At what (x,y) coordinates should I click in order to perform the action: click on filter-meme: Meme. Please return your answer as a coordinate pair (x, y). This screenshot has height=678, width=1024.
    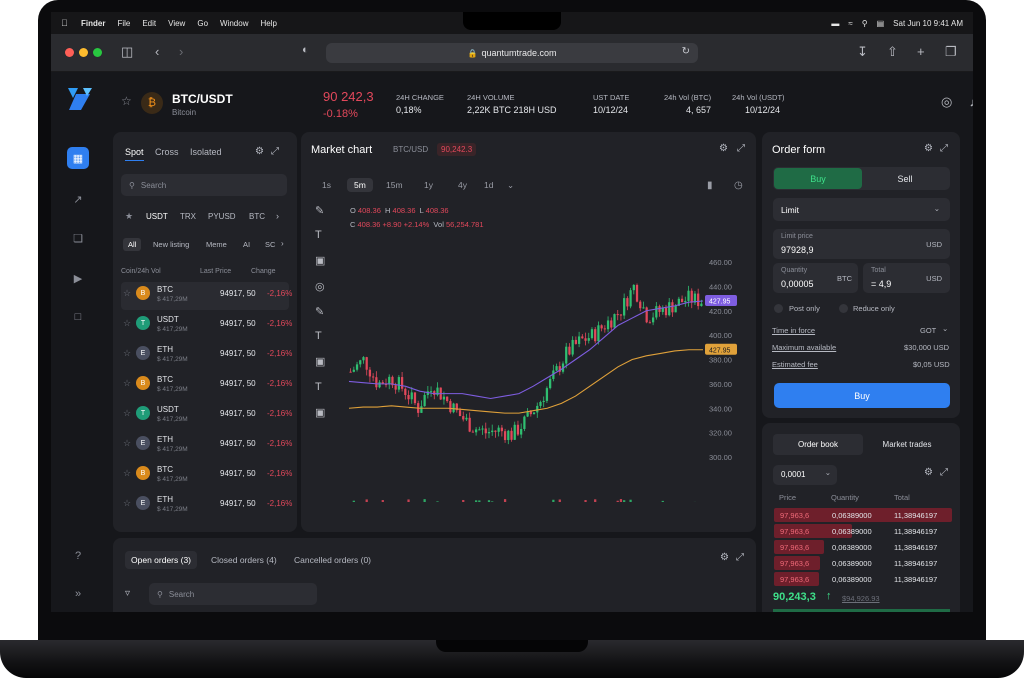
    Looking at the image, I should click on (216, 244).